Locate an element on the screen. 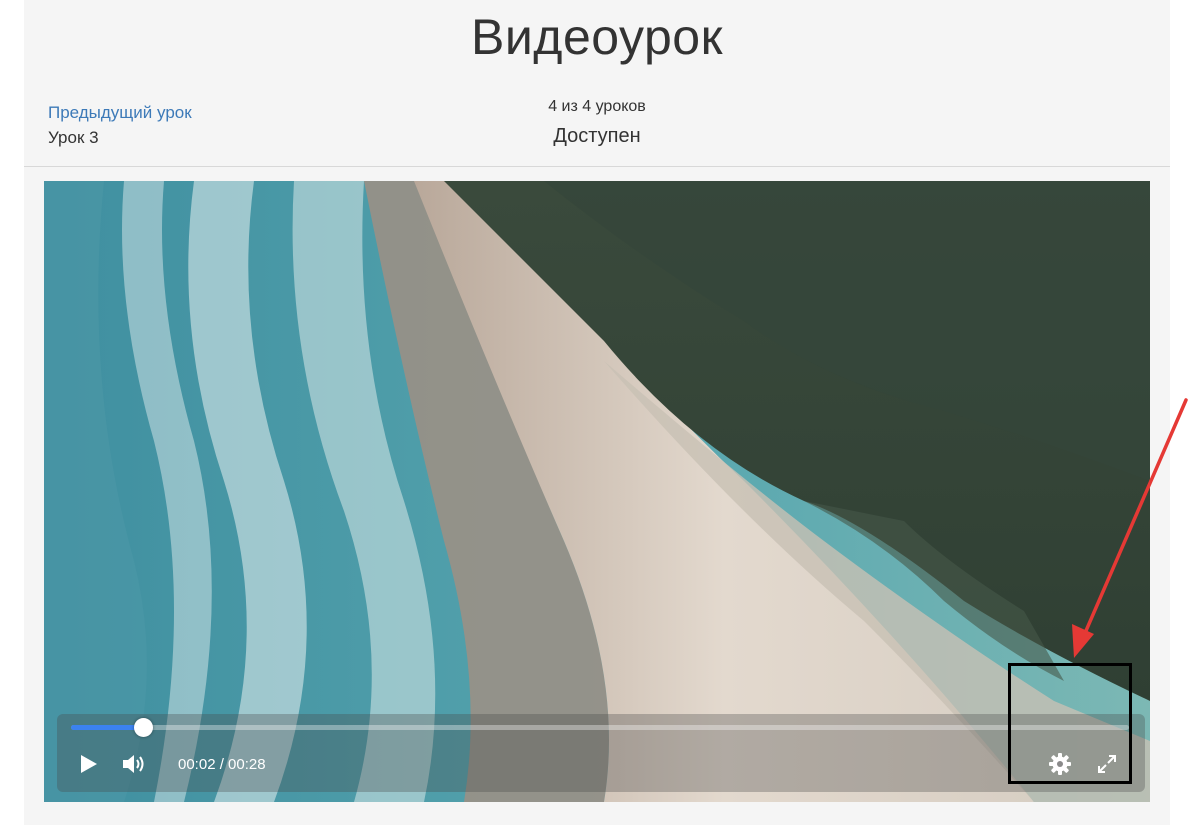 The width and height of the screenshot is (1199, 825). settings-button is located at coordinates (1060, 764).